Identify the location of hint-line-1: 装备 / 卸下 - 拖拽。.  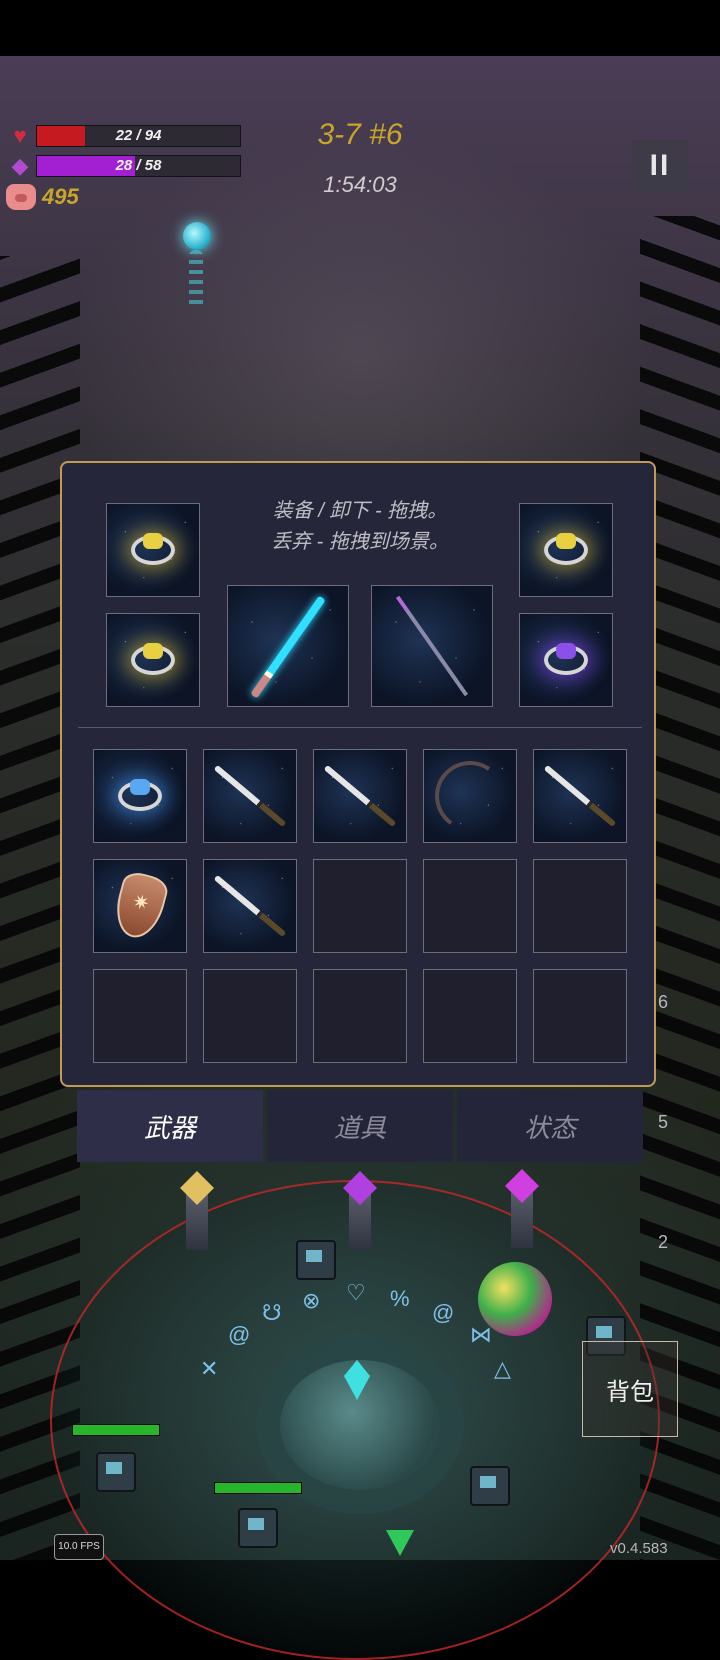
(360, 511).